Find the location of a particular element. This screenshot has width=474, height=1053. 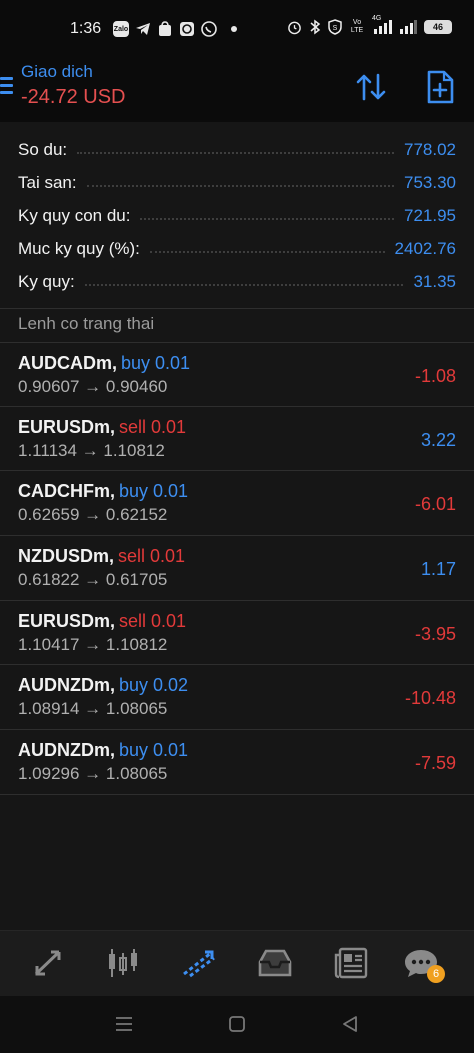

signal-bars-4g is located at coordinates (383, 27).